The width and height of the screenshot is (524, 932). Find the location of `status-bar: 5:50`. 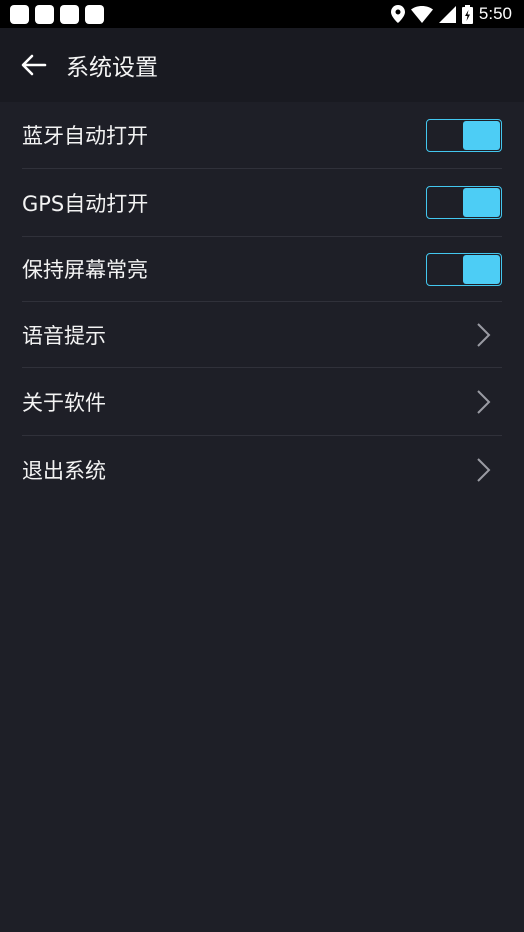

status-bar: 5:50 is located at coordinates (262, 14).